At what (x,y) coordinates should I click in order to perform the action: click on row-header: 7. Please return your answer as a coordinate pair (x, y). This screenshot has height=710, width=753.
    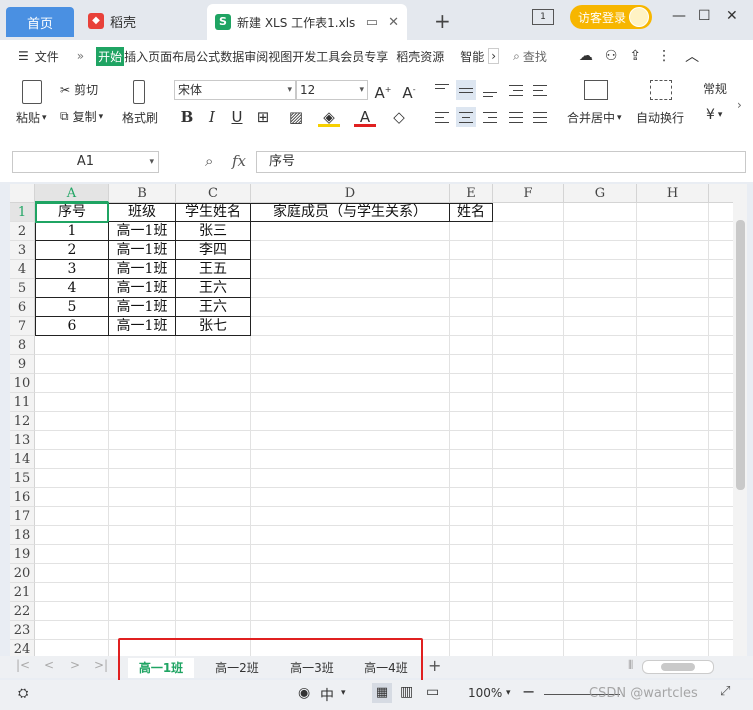
    Looking at the image, I should click on (22, 326).